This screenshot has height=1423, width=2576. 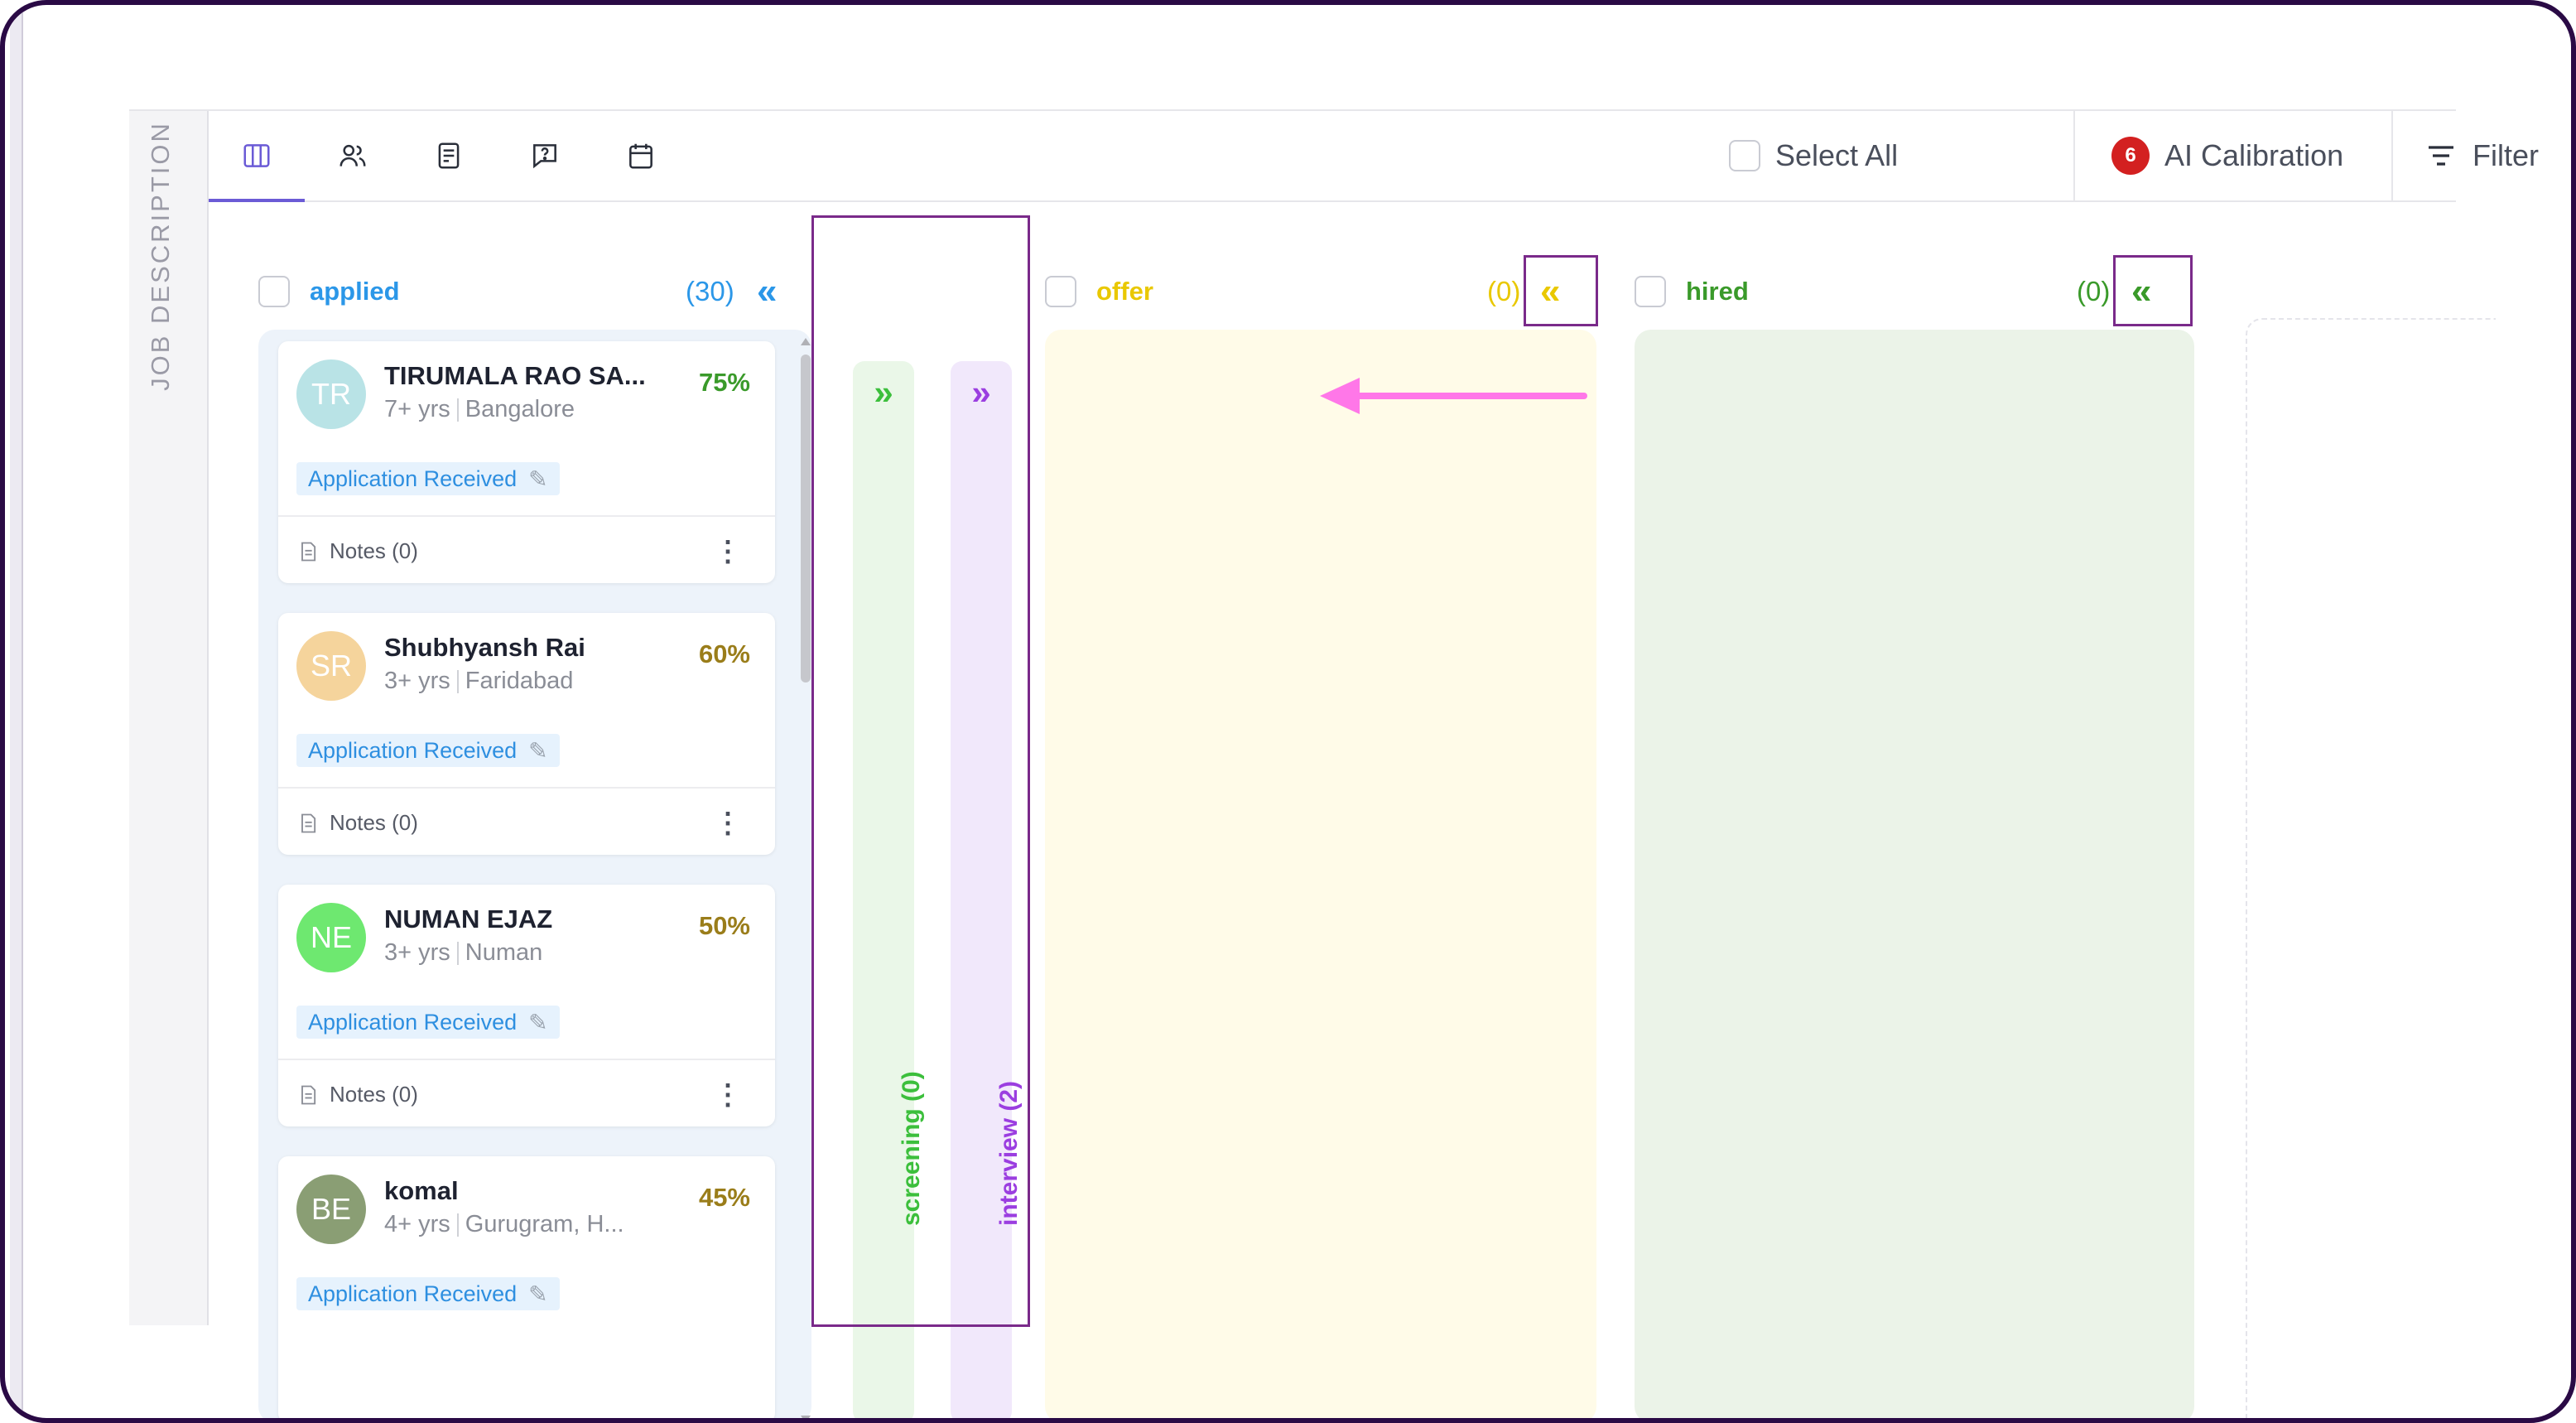 What do you see at coordinates (2441, 156) in the screenshot?
I see `filter-icon` at bounding box center [2441, 156].